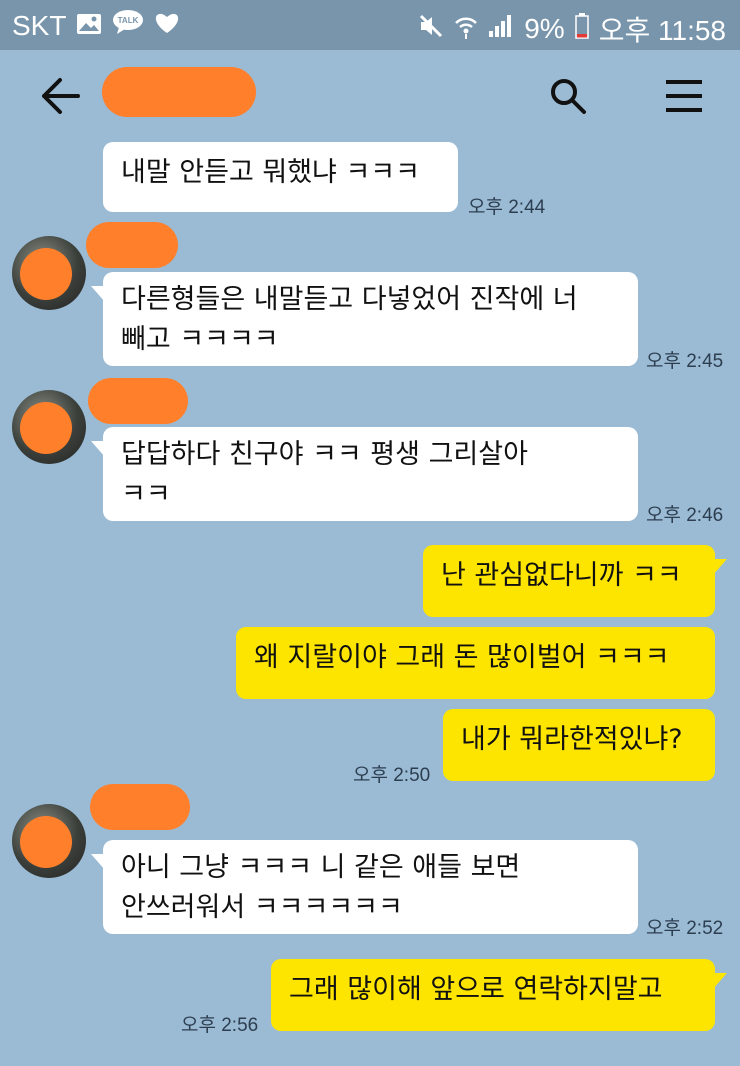  I want to click on message-line: ㅋㅋ, so click(146, 494).